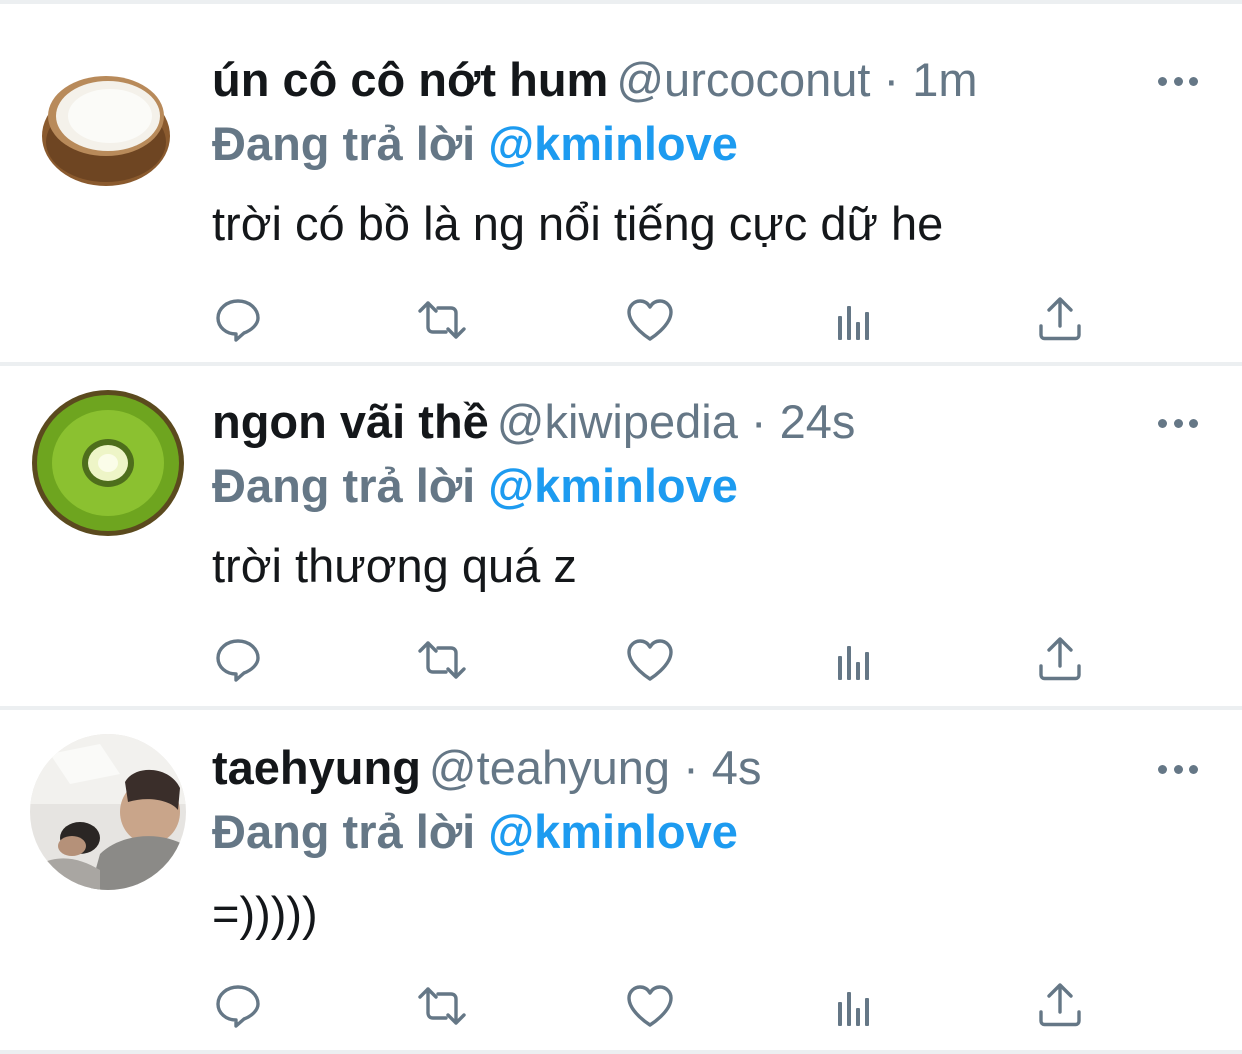 The width and height of the screenshot is (1242, 1054). I want to click on tweet-header: taehyung @teahyung · 4s, so click(486, 768).